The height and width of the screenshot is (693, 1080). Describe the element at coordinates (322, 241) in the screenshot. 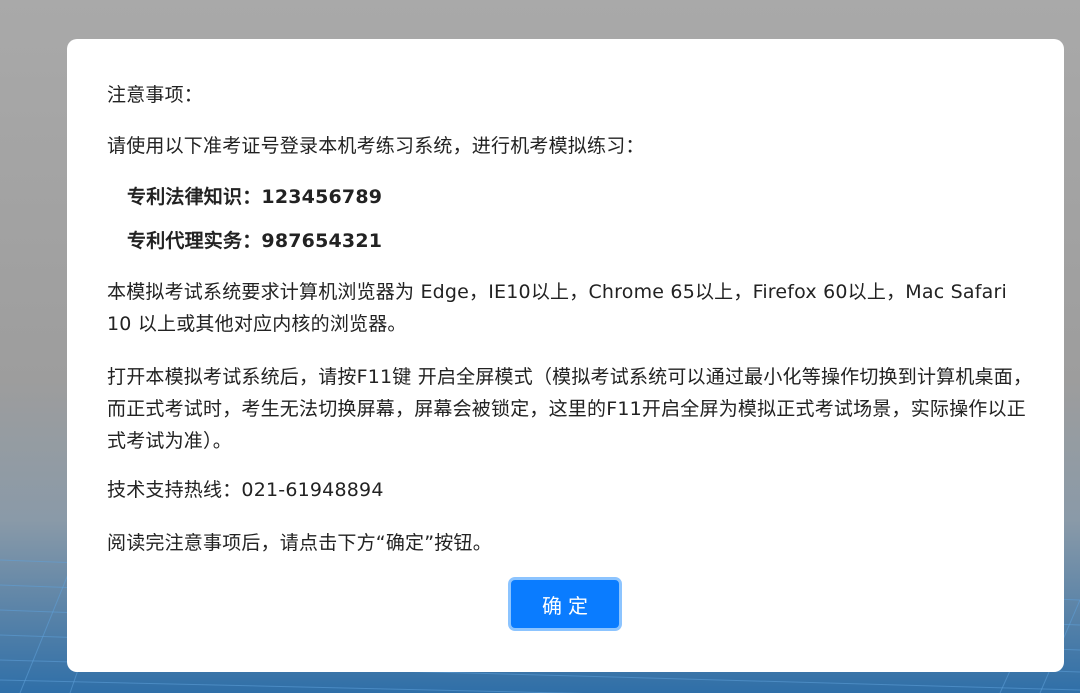

I see `account-number: 987654321` at that location.